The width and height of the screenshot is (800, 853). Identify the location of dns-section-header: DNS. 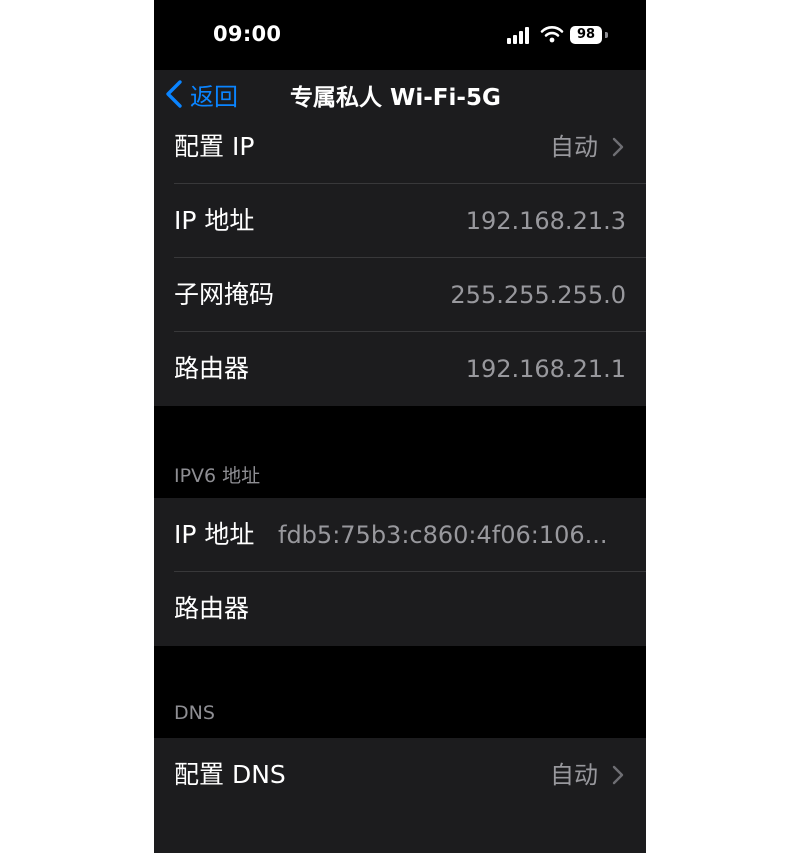
(194, 713).